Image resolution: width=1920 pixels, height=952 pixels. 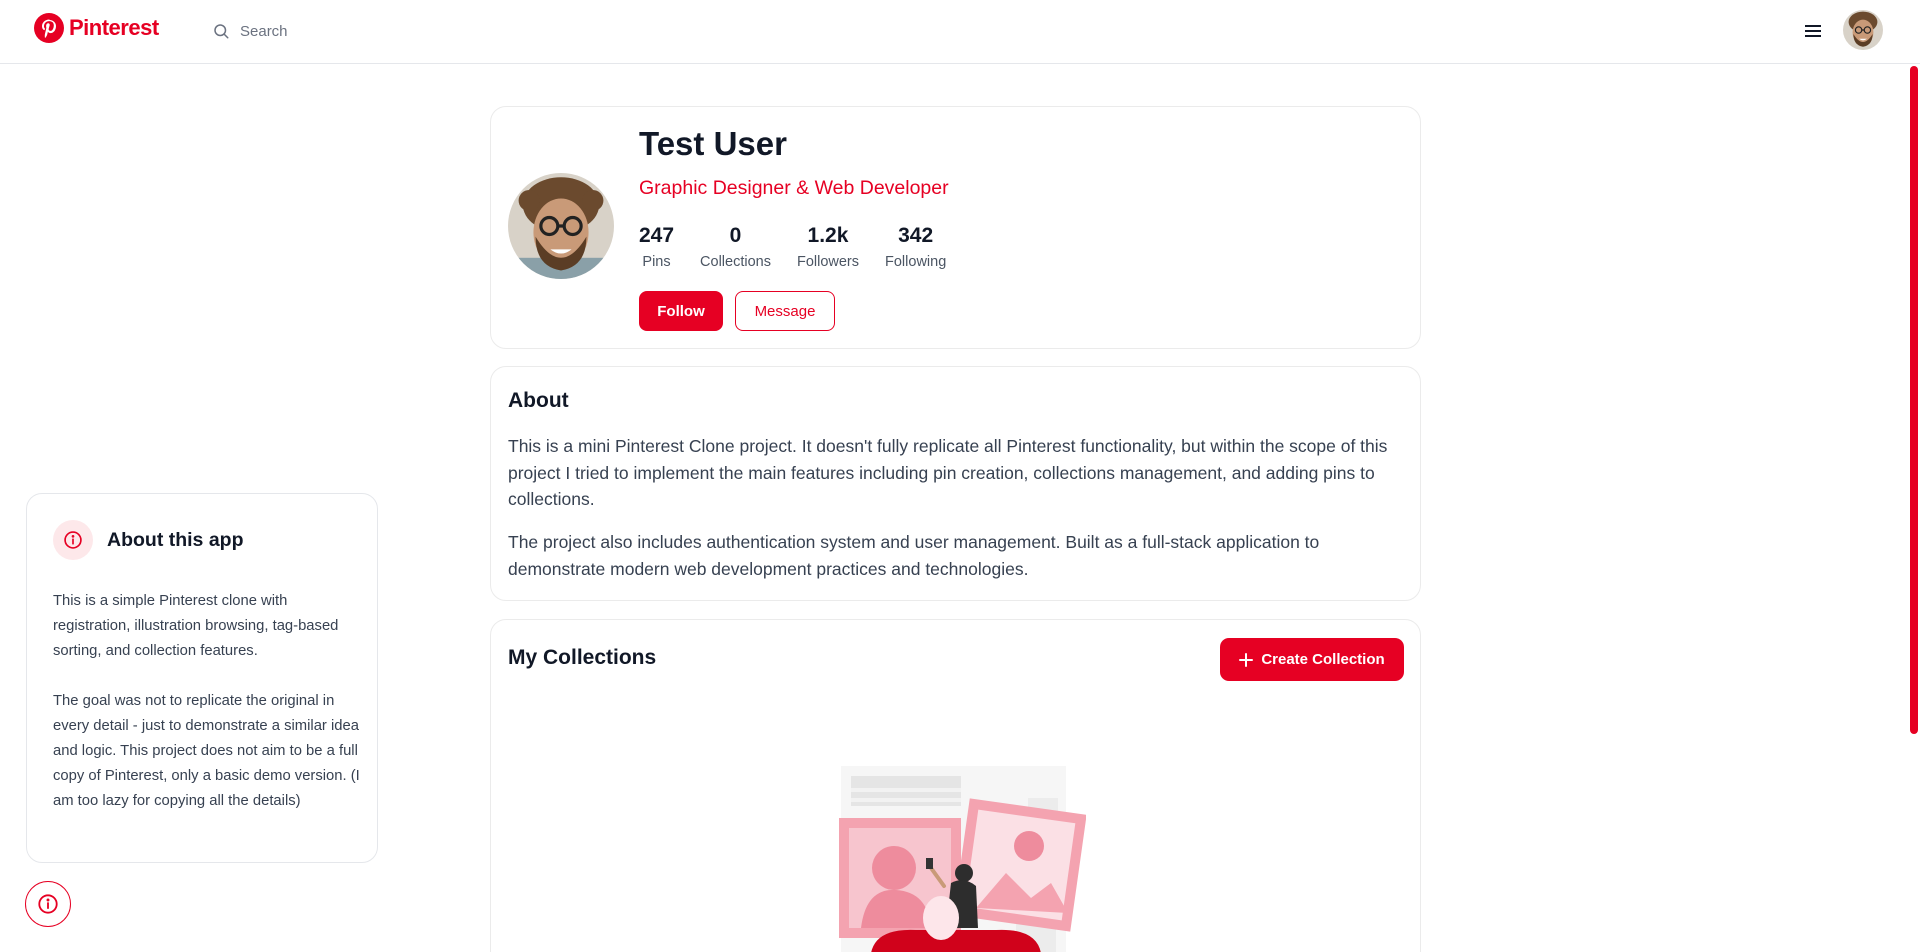 I want to click on stat-label: Following, so click(x=916, y=262).